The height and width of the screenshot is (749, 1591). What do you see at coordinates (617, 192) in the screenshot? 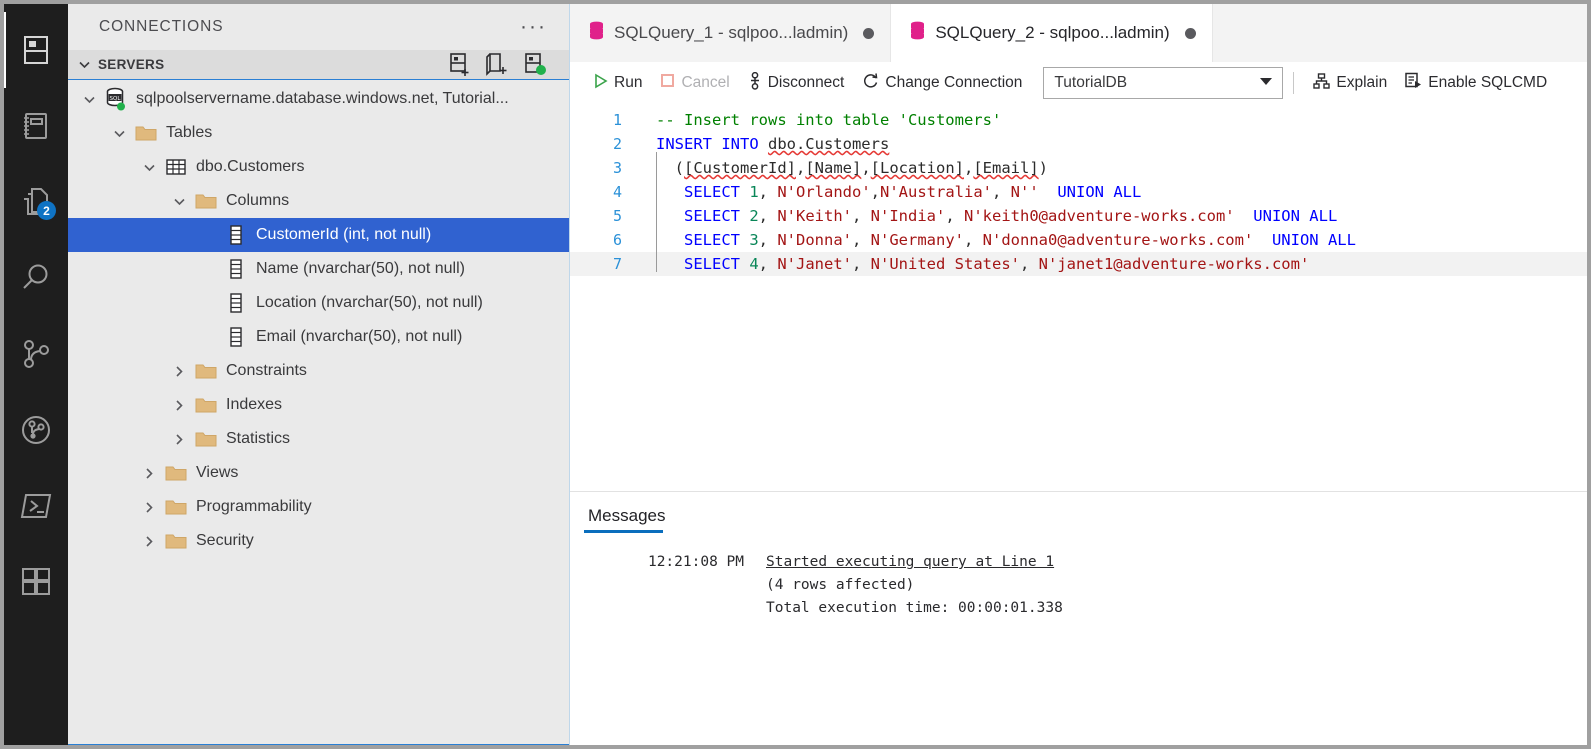
I see `line-number: 4` at bounding box center [617, 192].